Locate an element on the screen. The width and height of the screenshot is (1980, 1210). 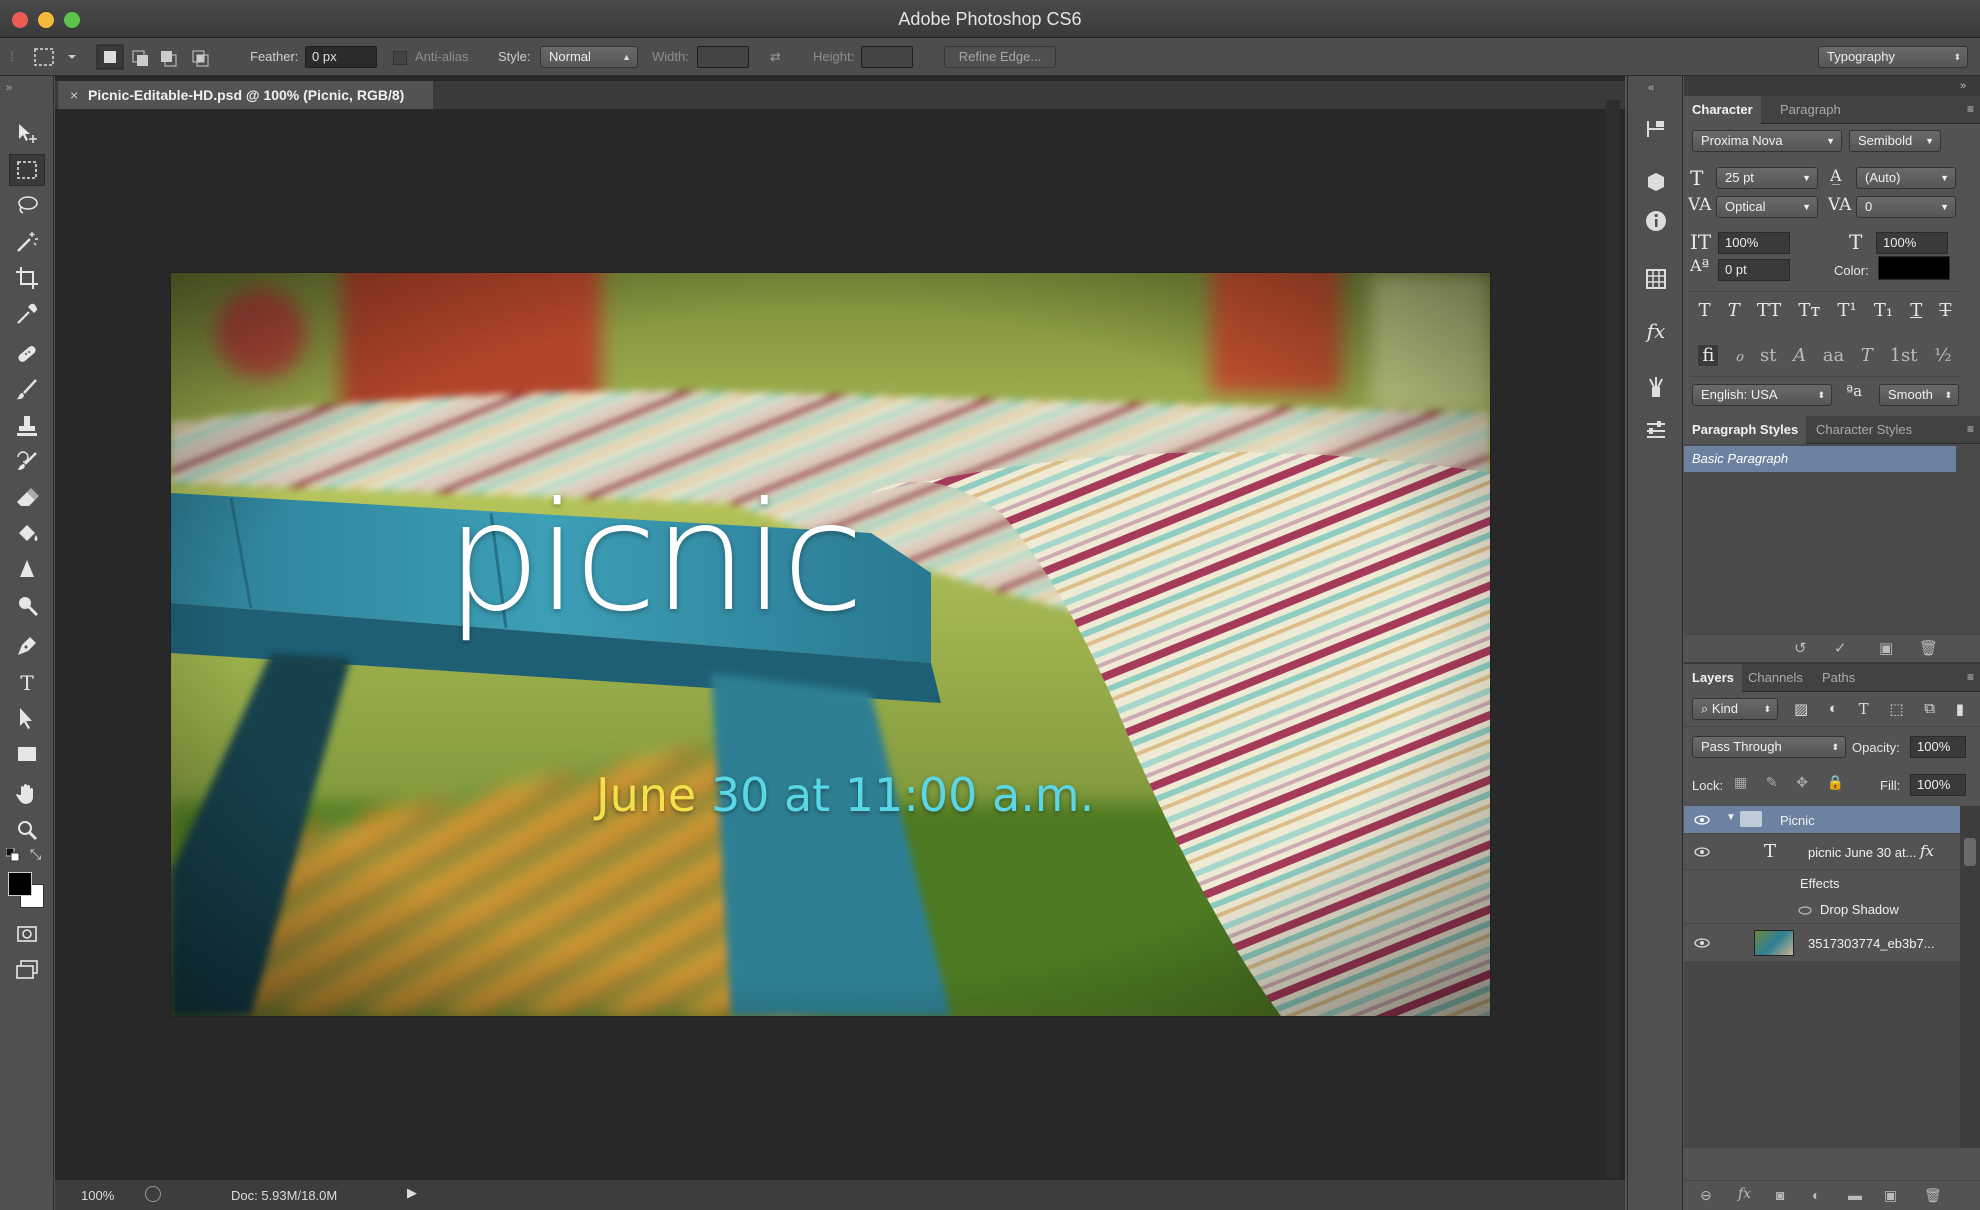
tab-paragraph-styles: Paragraph Styles is located at coordinates (1745, 430).